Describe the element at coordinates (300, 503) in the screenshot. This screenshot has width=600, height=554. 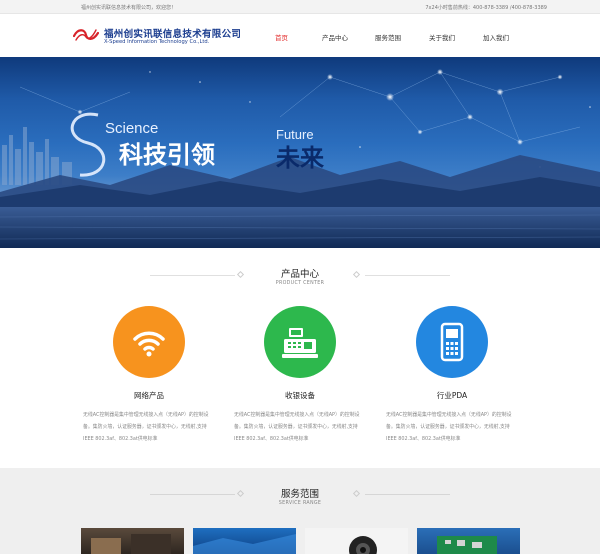
I see `service-section-subtitle: SERVICE RANGE` at that location.